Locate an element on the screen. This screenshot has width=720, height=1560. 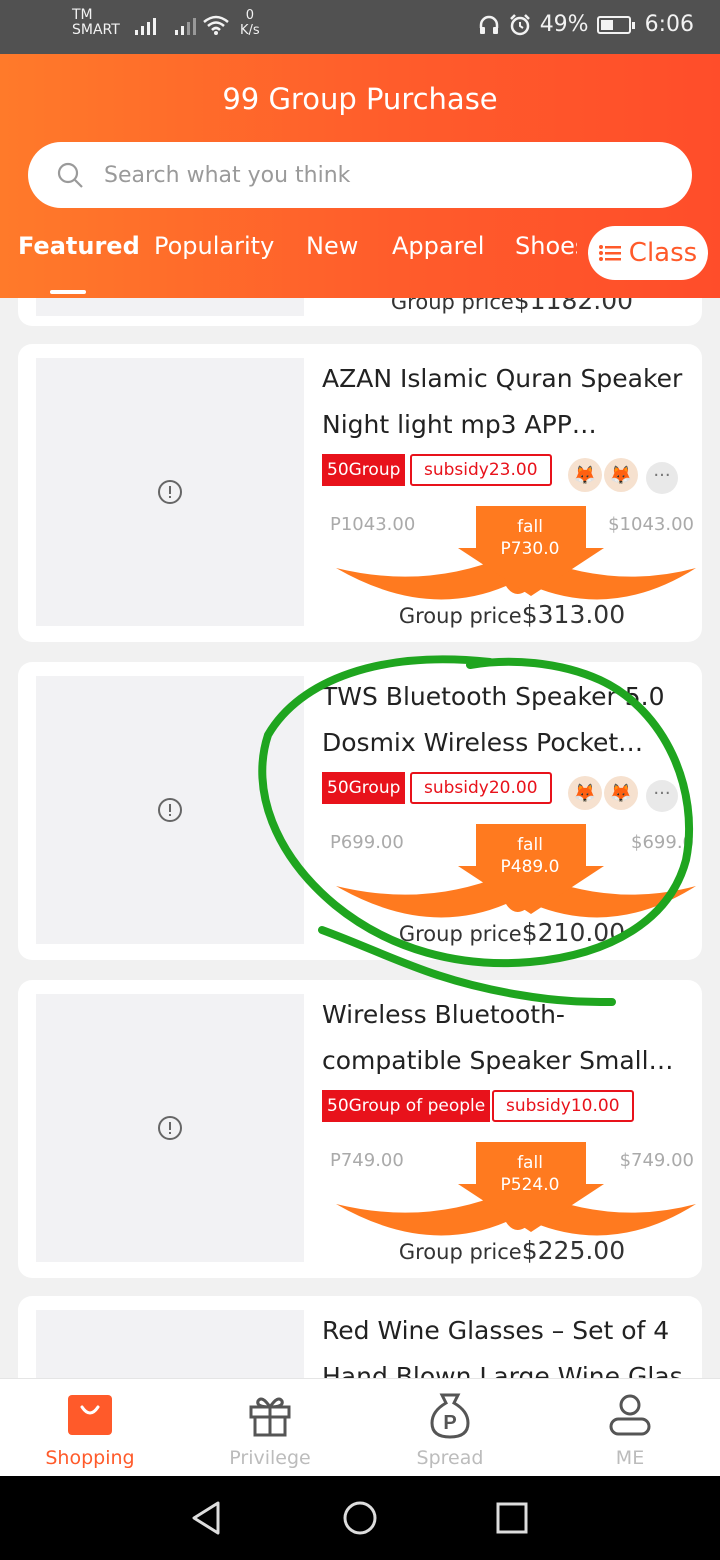
headphones-icon is located at coordinates (488, 24).